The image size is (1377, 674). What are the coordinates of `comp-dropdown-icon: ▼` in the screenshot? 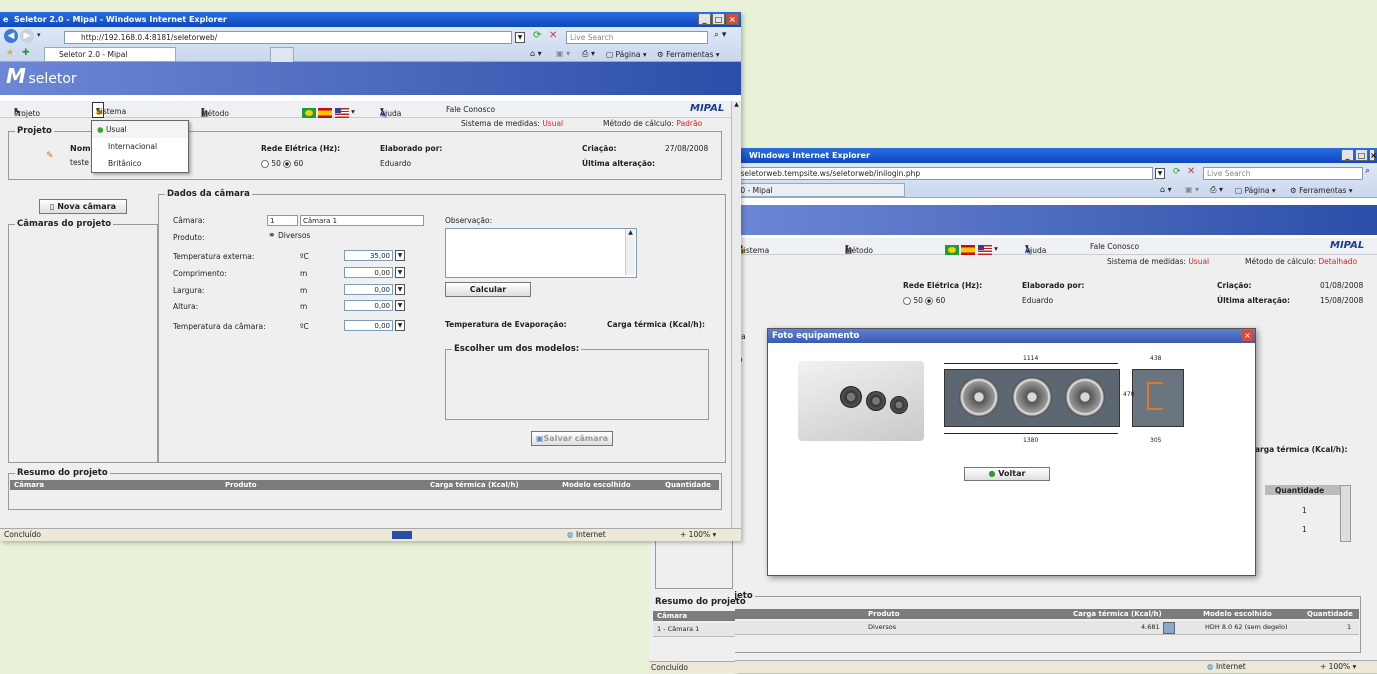 It's located at (400, 272).